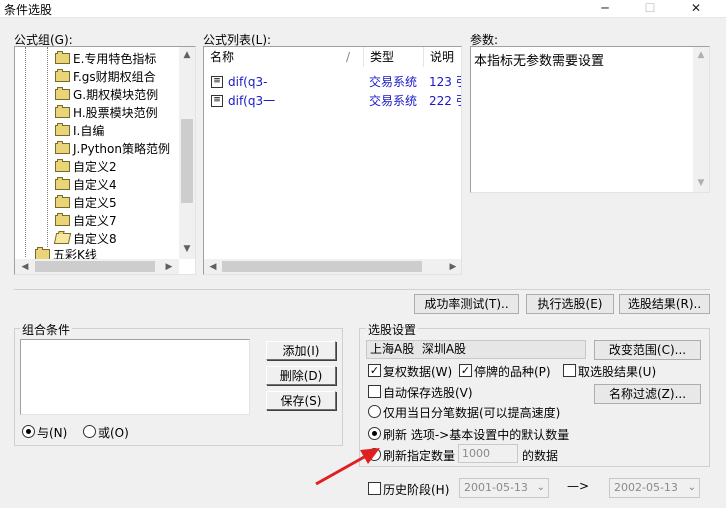 The image size is (726, 508). Describe the element at coordinates (650, 8) in the screenshot. I see `maximize-button: ☐` at that location.